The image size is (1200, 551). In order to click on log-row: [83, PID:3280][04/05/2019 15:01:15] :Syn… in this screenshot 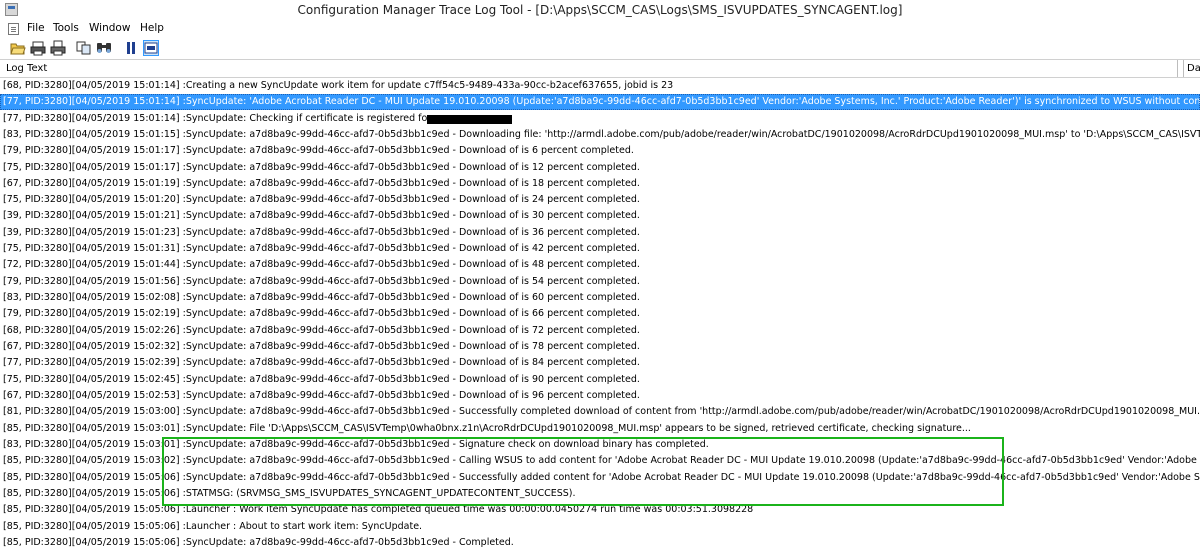, I will do `click(600, 135)`.